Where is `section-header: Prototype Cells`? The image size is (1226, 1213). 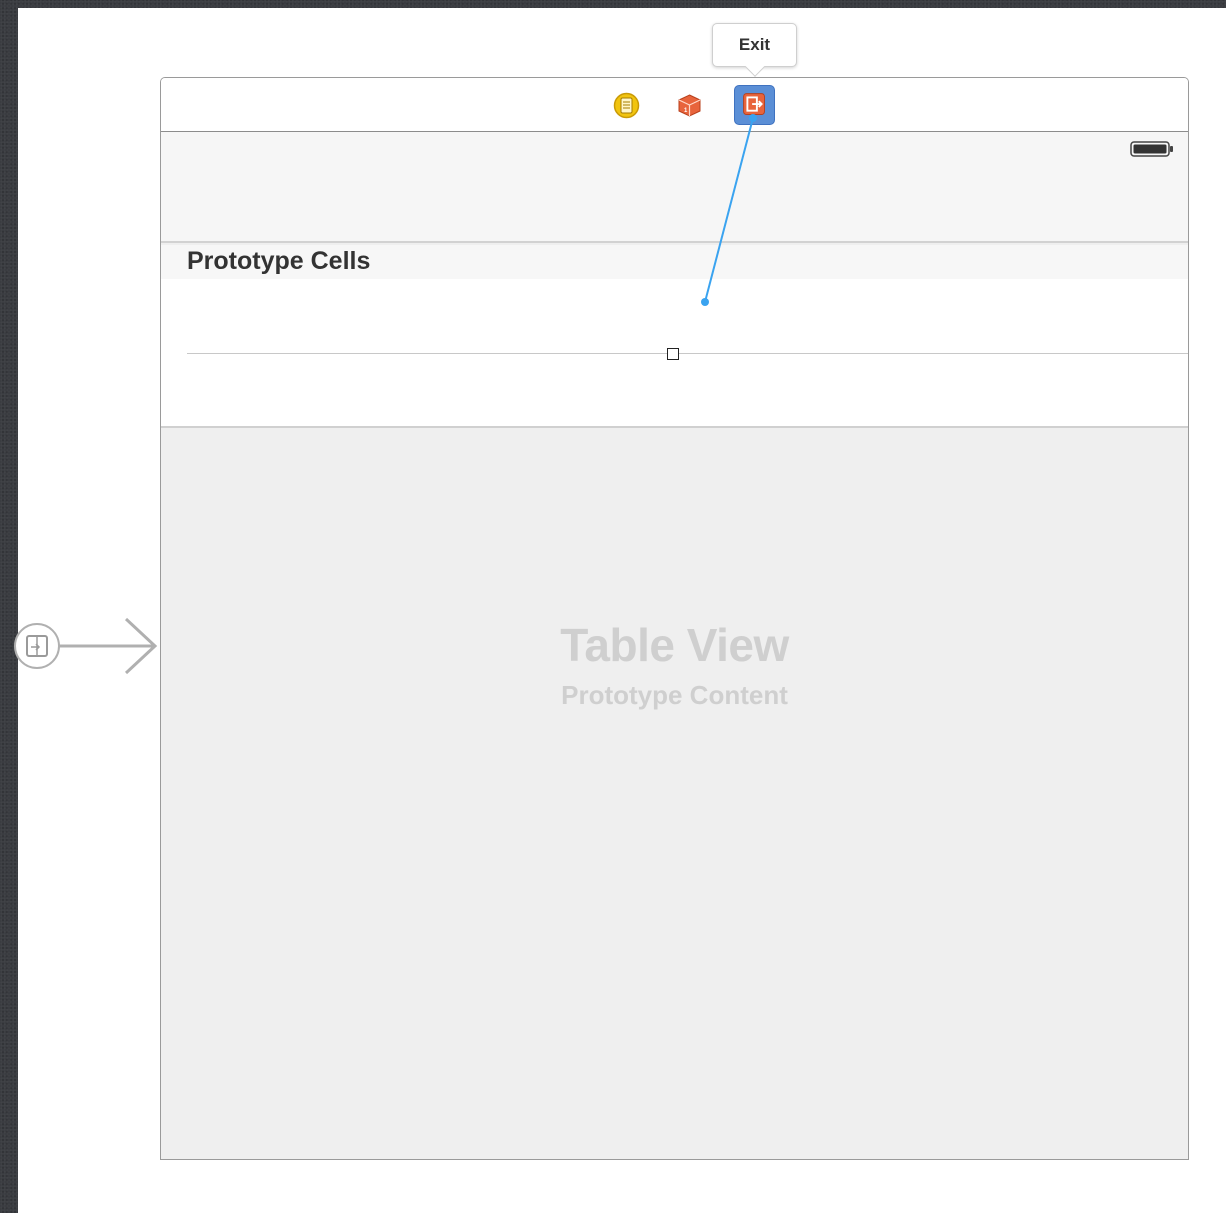 section-header: Prototype Cells is located at coordinates (674, 262).